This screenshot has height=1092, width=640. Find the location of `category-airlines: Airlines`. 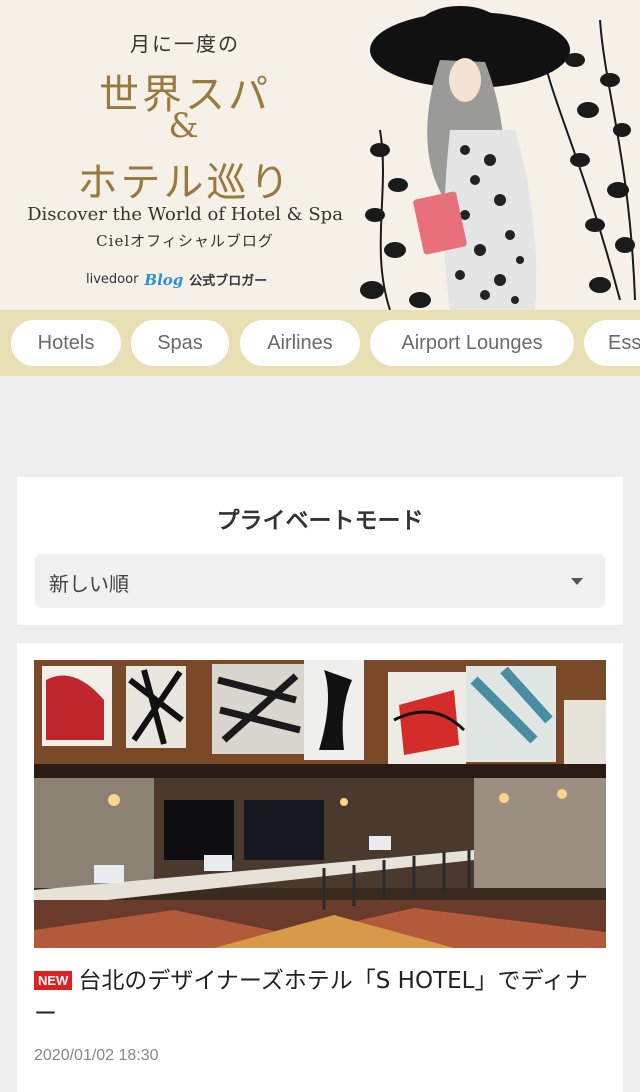

category-airlines: Airlines is located at coordinates (300, 343).